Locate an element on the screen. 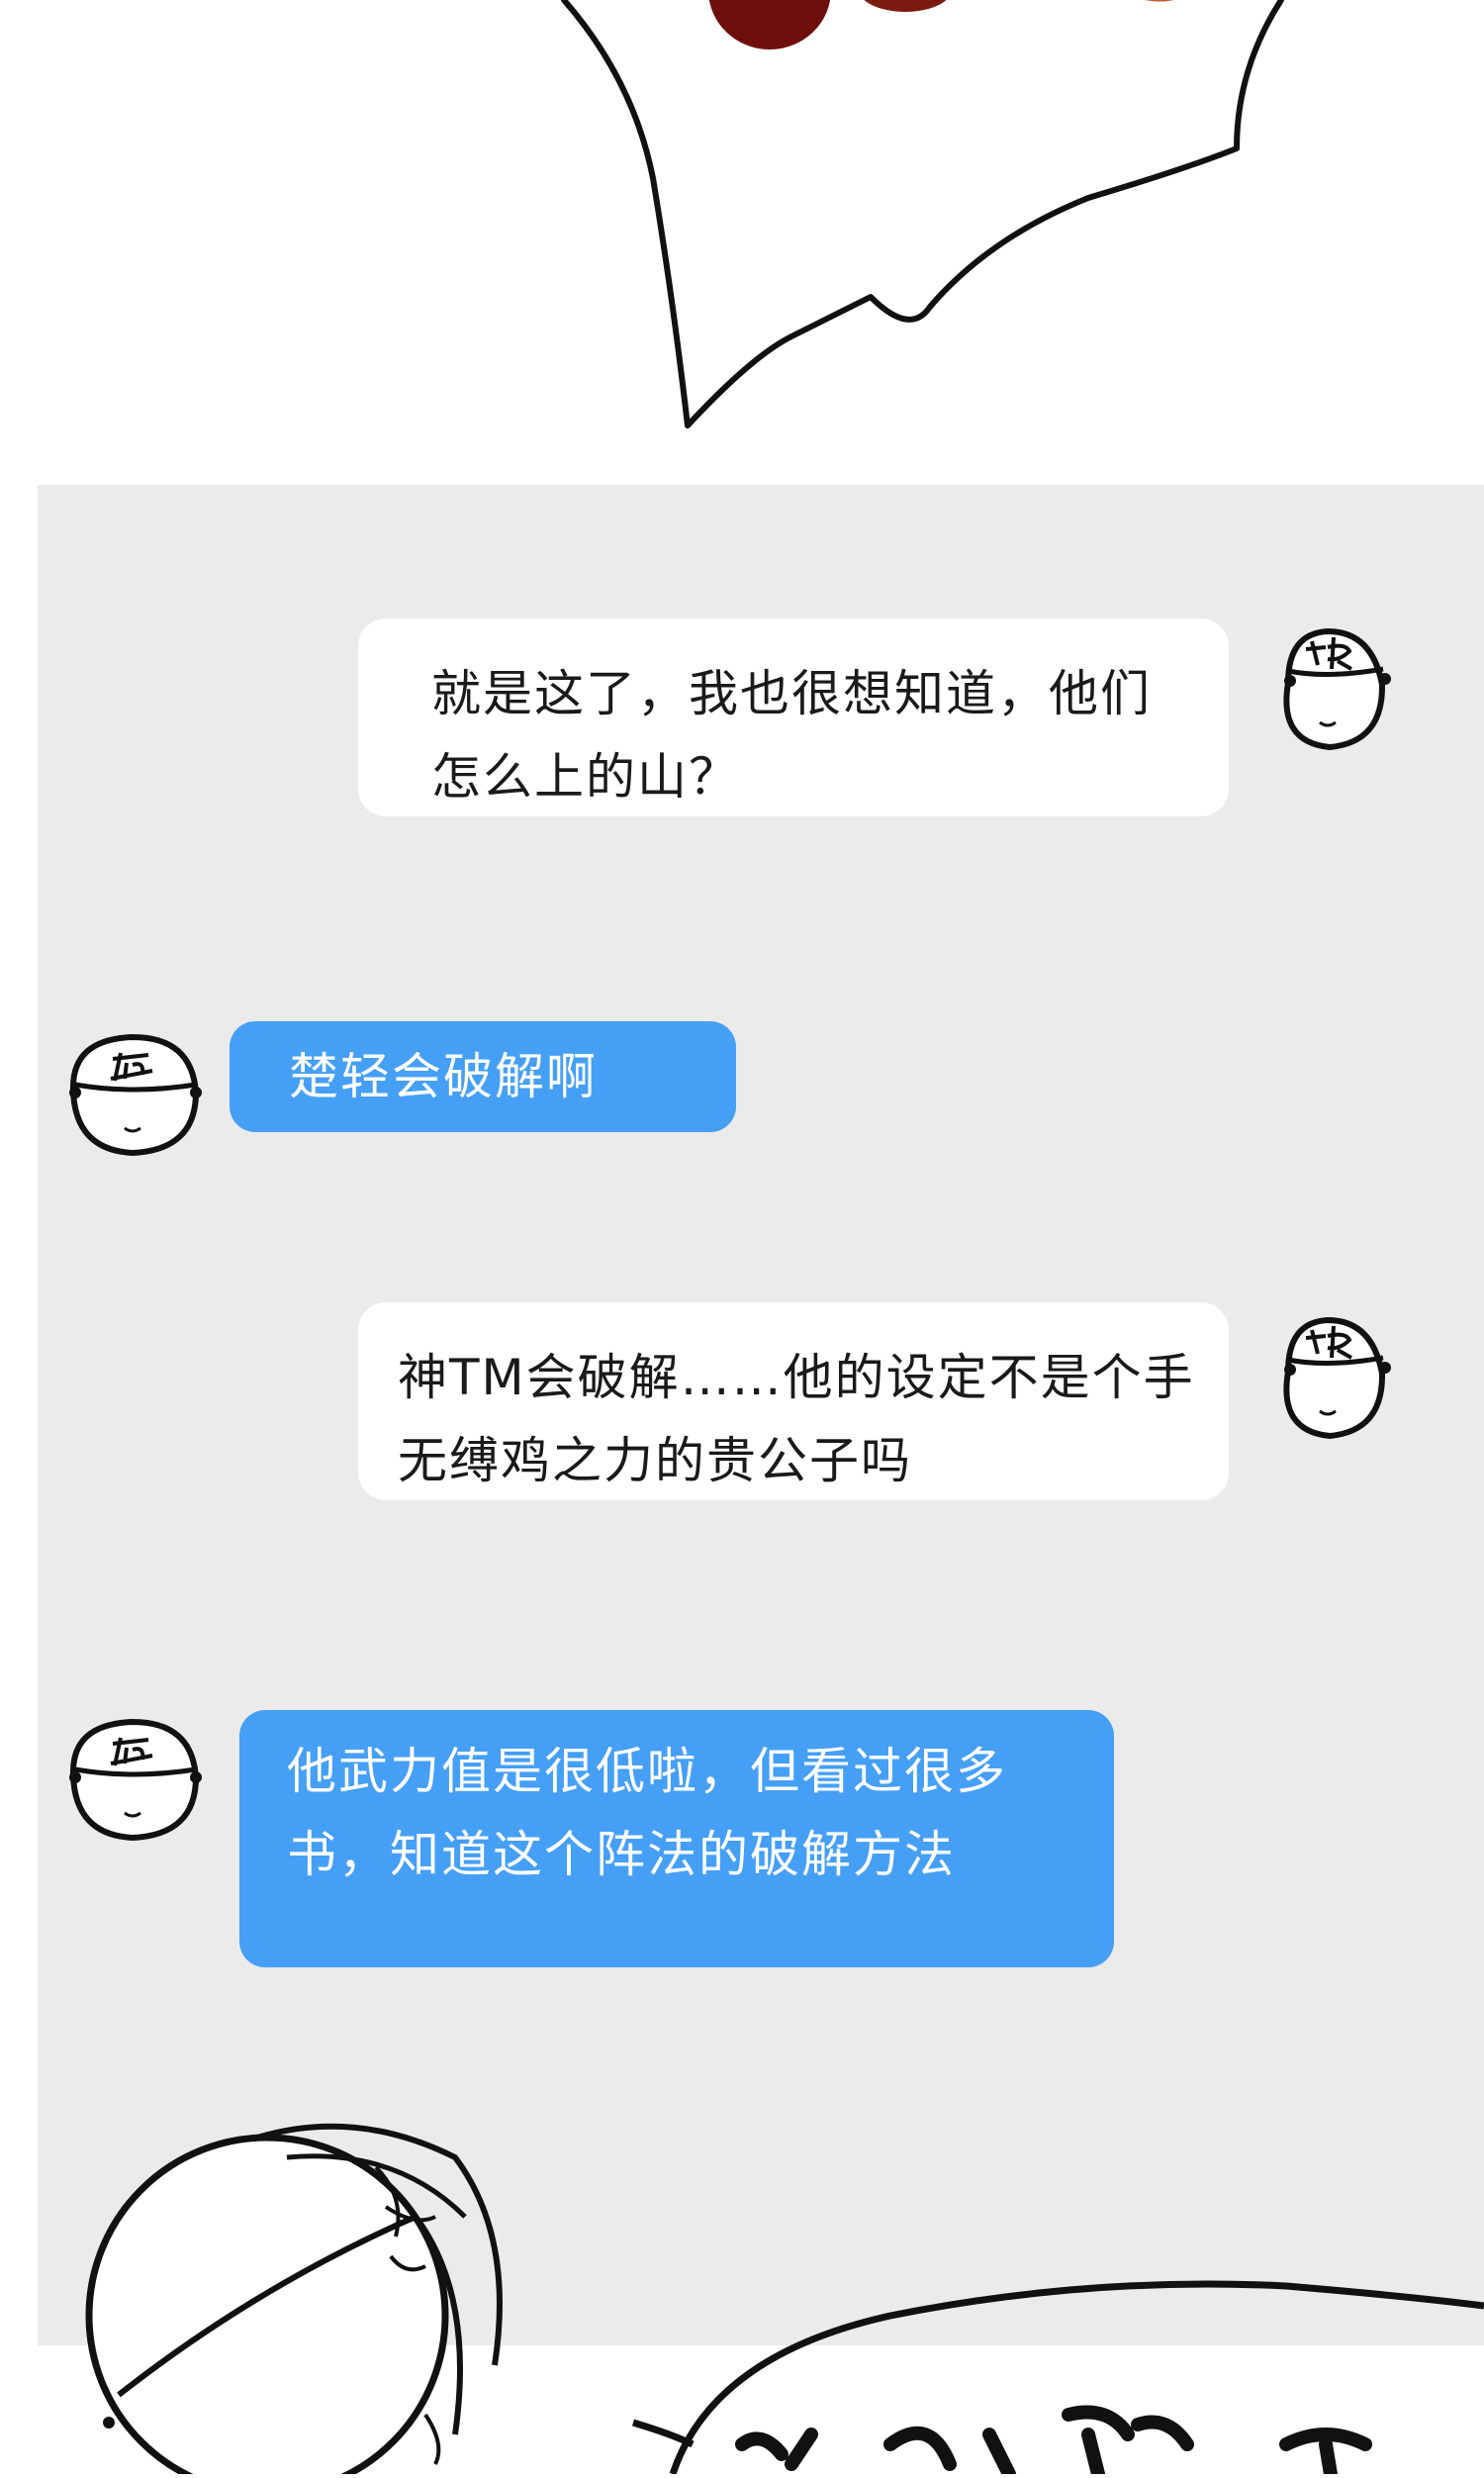 Image resolution: width=1484 pixels, height=2478 pixels. chat-bubble-right: 神TM会破解……他的设定不是个手无缚鸡之力的贵公子吗 is located at coordinates (793, 1401).